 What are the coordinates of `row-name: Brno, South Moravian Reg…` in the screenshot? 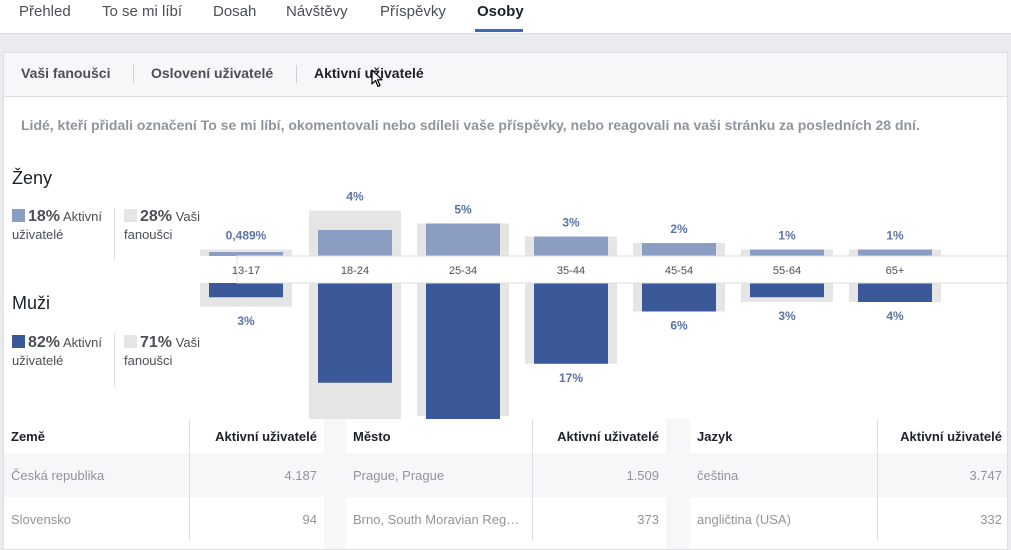 It's located at (436, 519).